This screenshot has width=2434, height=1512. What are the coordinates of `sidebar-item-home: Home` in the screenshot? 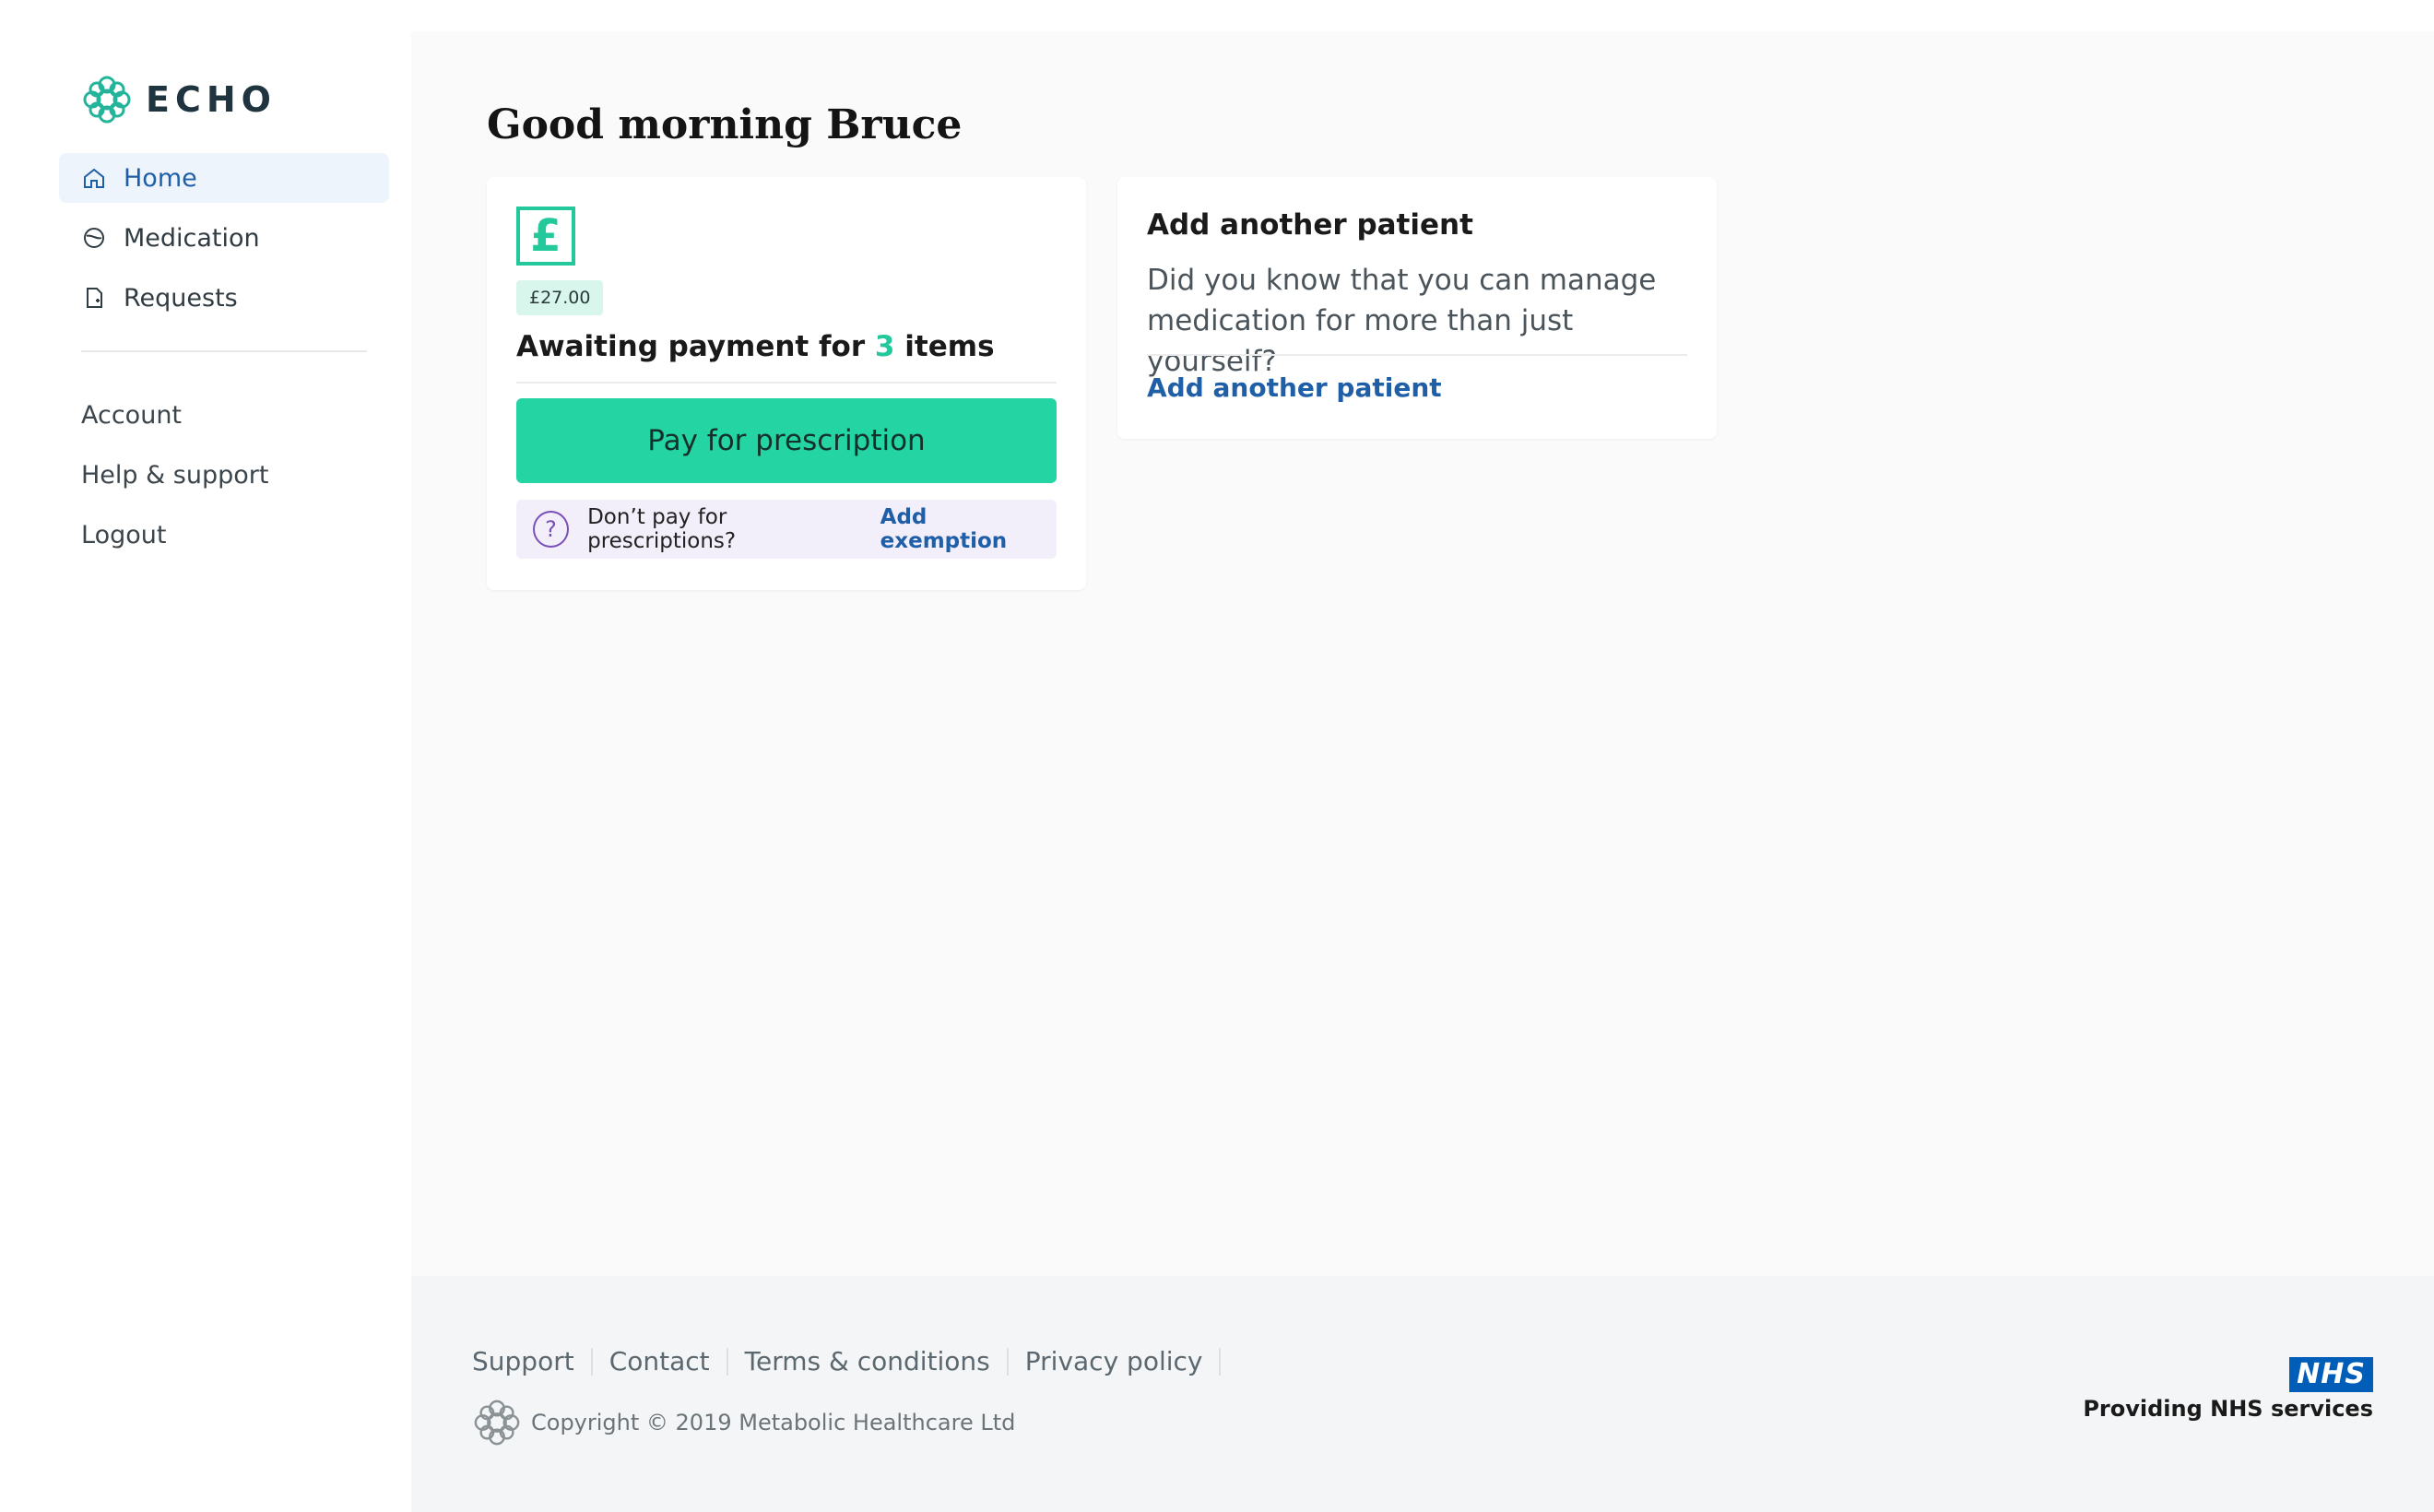 It's located at (224, 178).